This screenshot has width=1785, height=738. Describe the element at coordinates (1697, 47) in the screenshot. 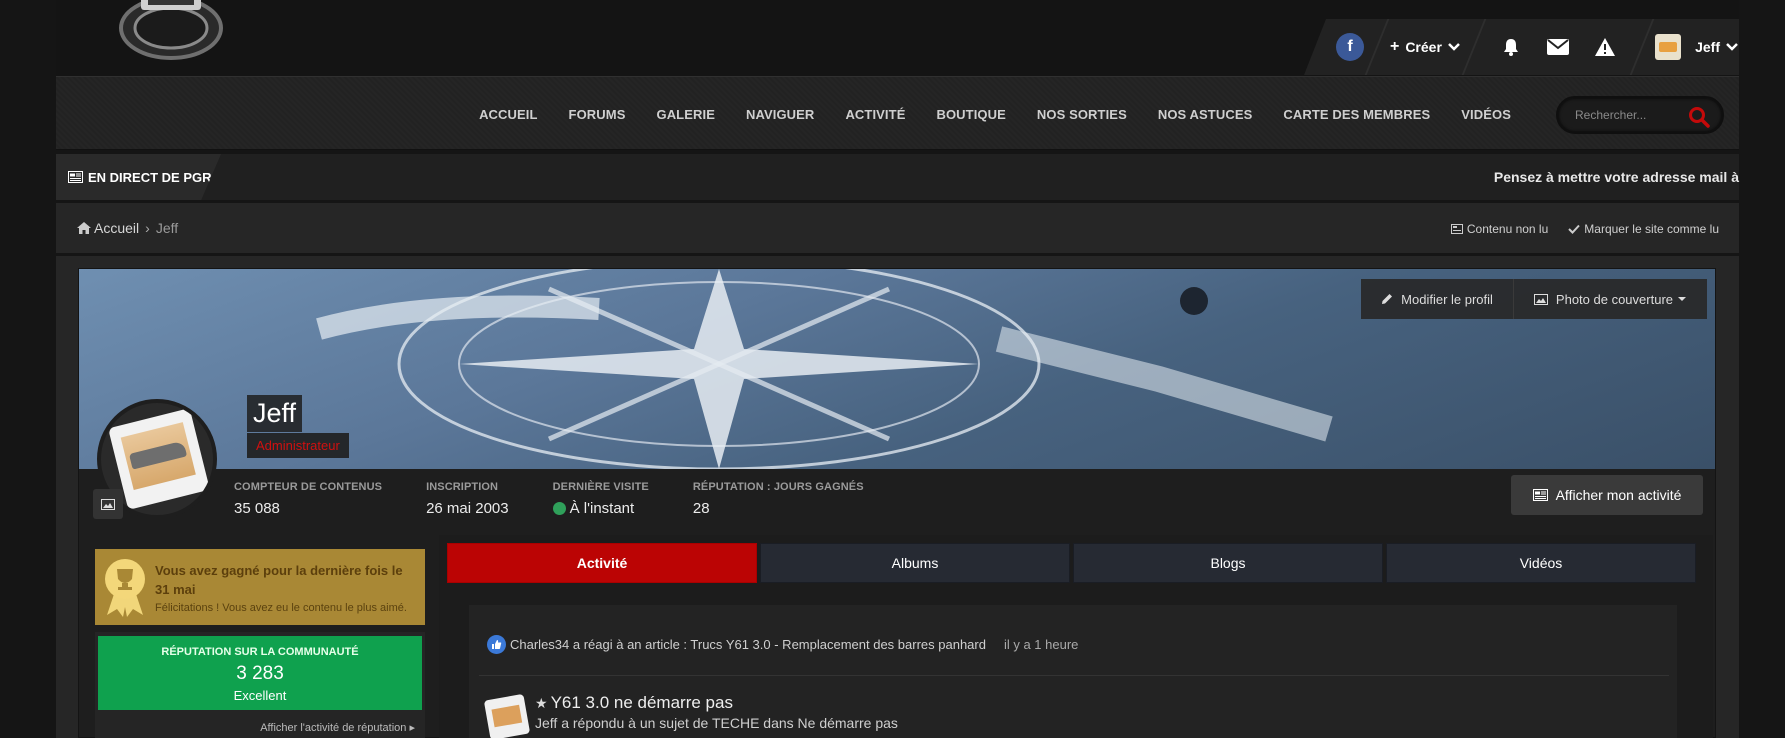

I see `user-menu: Jeff` at that location.